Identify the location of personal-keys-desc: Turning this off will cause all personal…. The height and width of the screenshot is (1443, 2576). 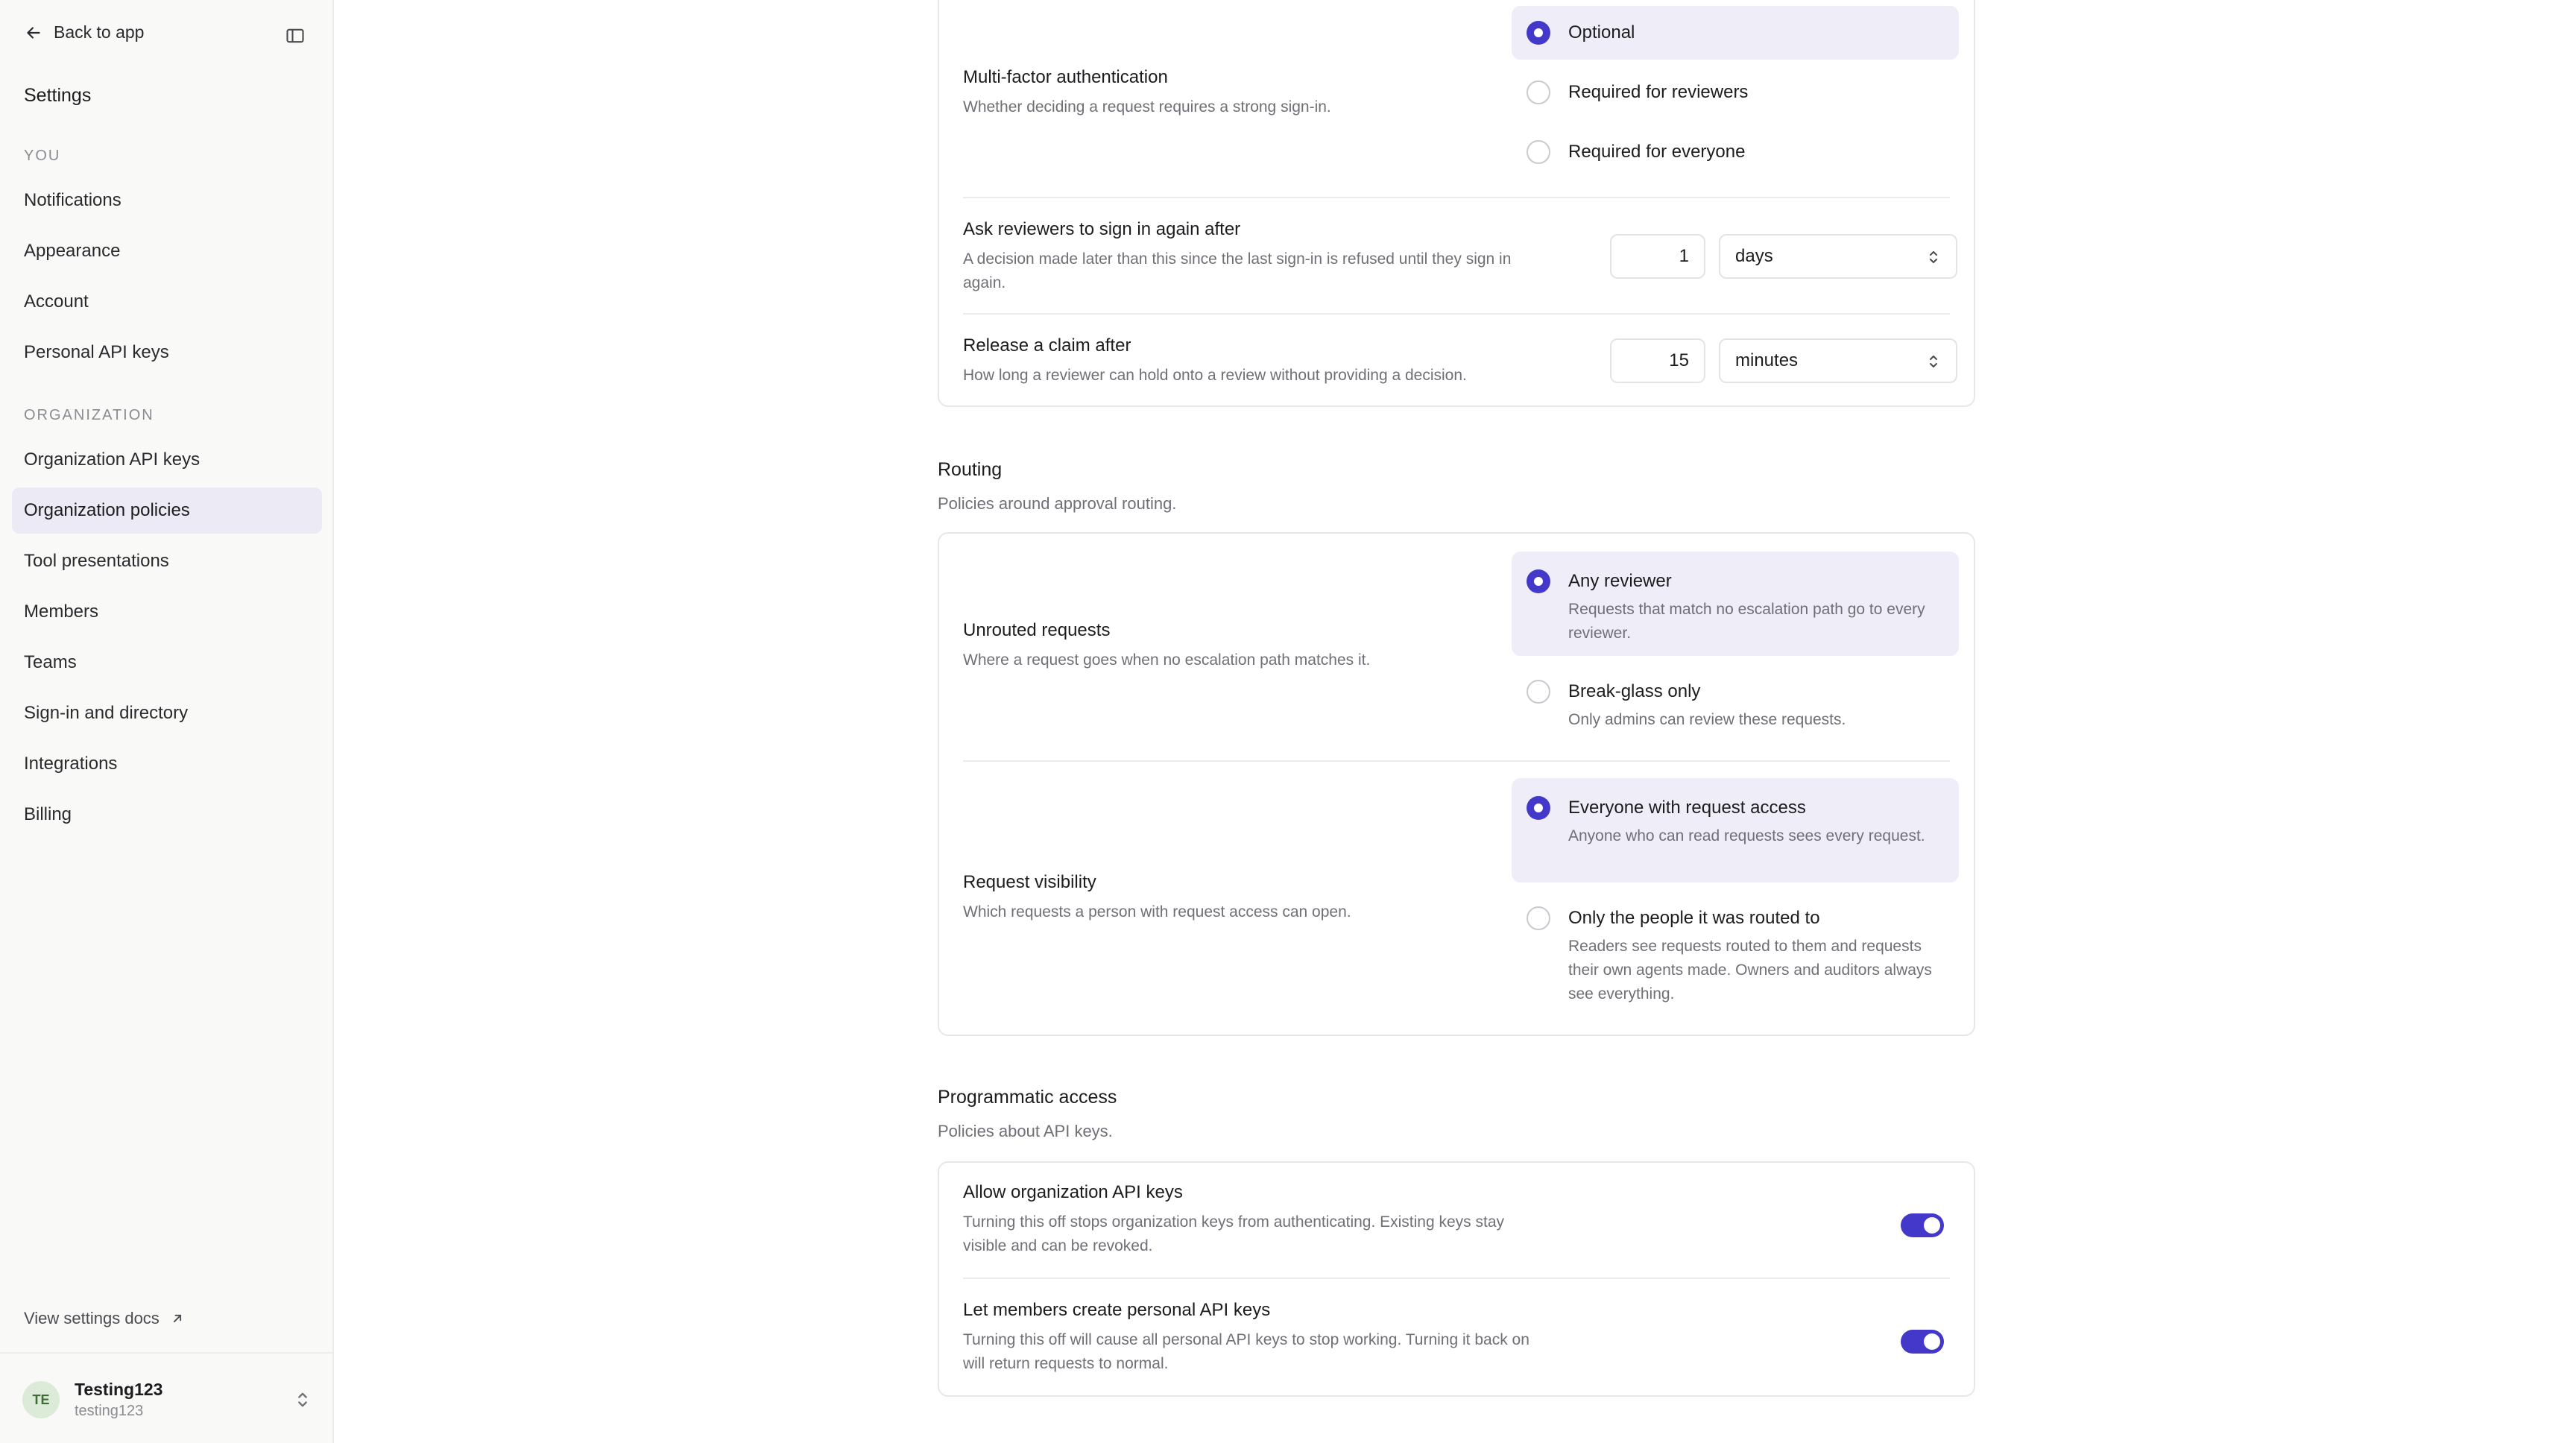
(1246, 1351).